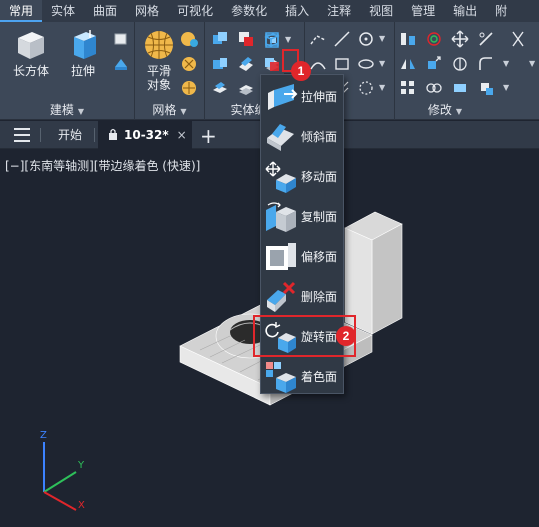 The width and height of the screenshot is (539, 527). Describe the element at coordinates (280, 137) in the screenshot. I see `taper-face-icon` at that location.